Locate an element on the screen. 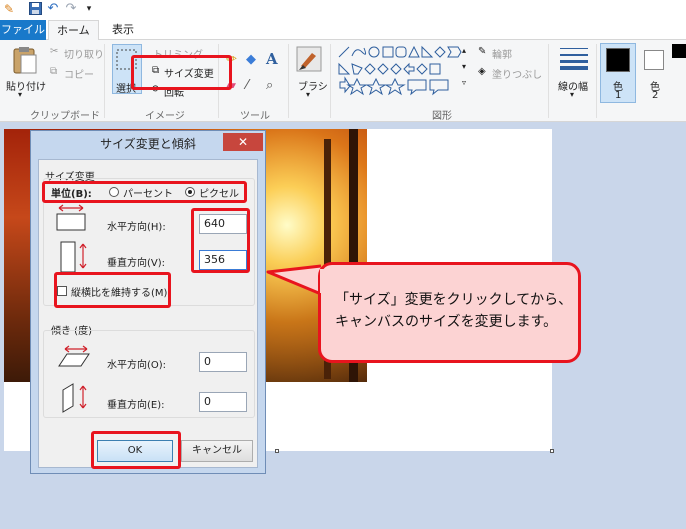 This screenshot has width=686, height=529. paste-dropdown-icon: ▾ is located at coordinates (20, 94).